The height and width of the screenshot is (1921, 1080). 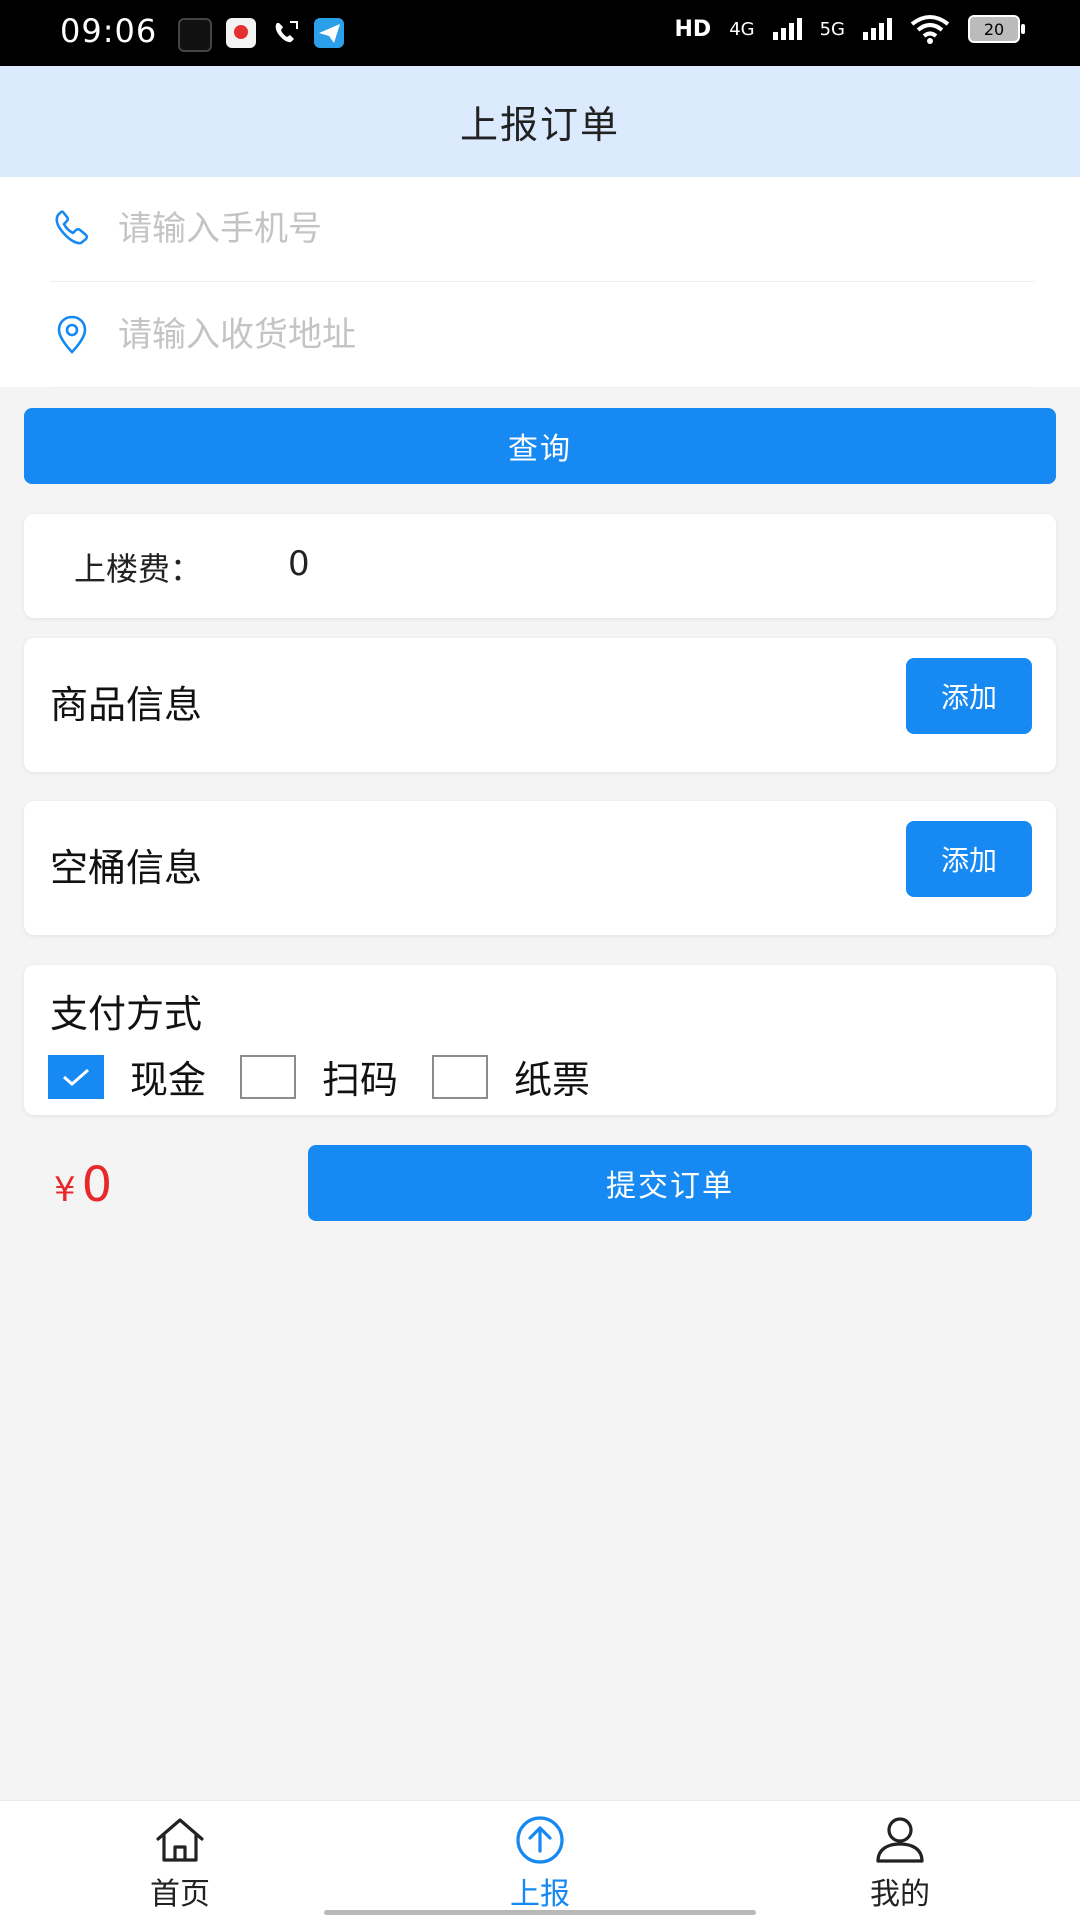 What do you see at coordinates (126, 705) in the screenshot?
I see `goods-info-title: 商品信息` at bounding box center [126, 705].